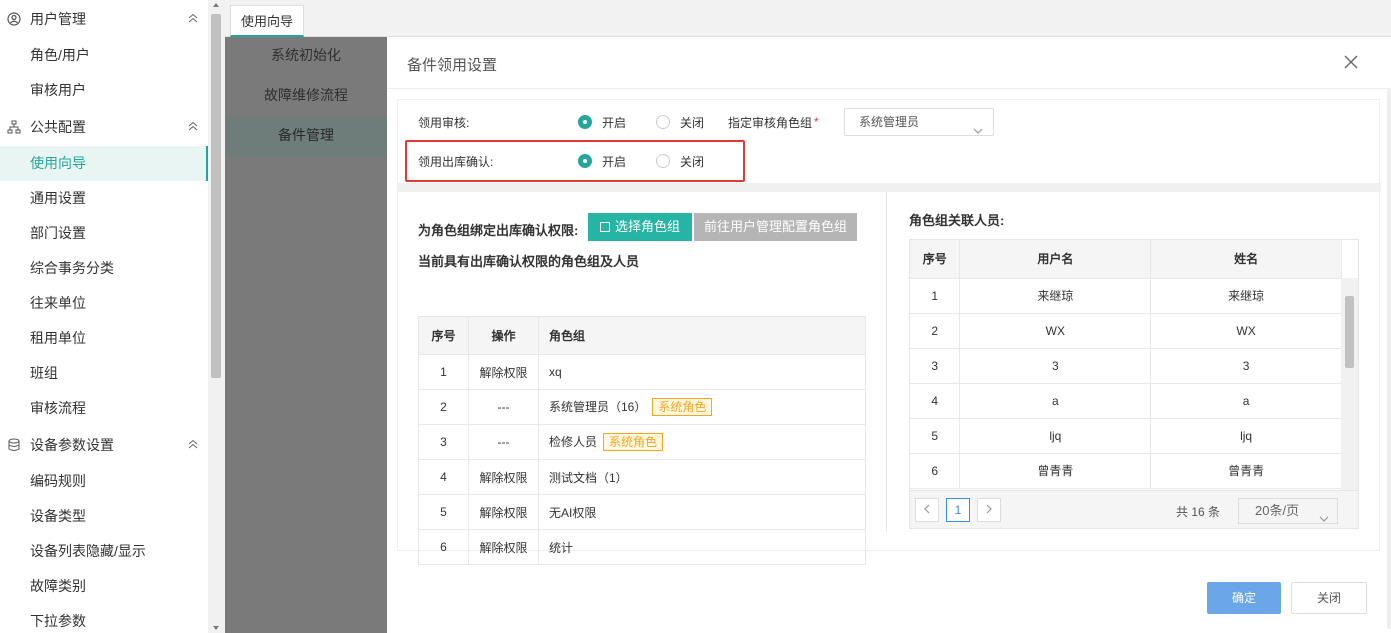 This screenshot has height=633, width=1391. What do you see at coordinates (573, 512) in the screenshot?
I see `cell-role: 无AI权限` at bounding box center [573, 512].